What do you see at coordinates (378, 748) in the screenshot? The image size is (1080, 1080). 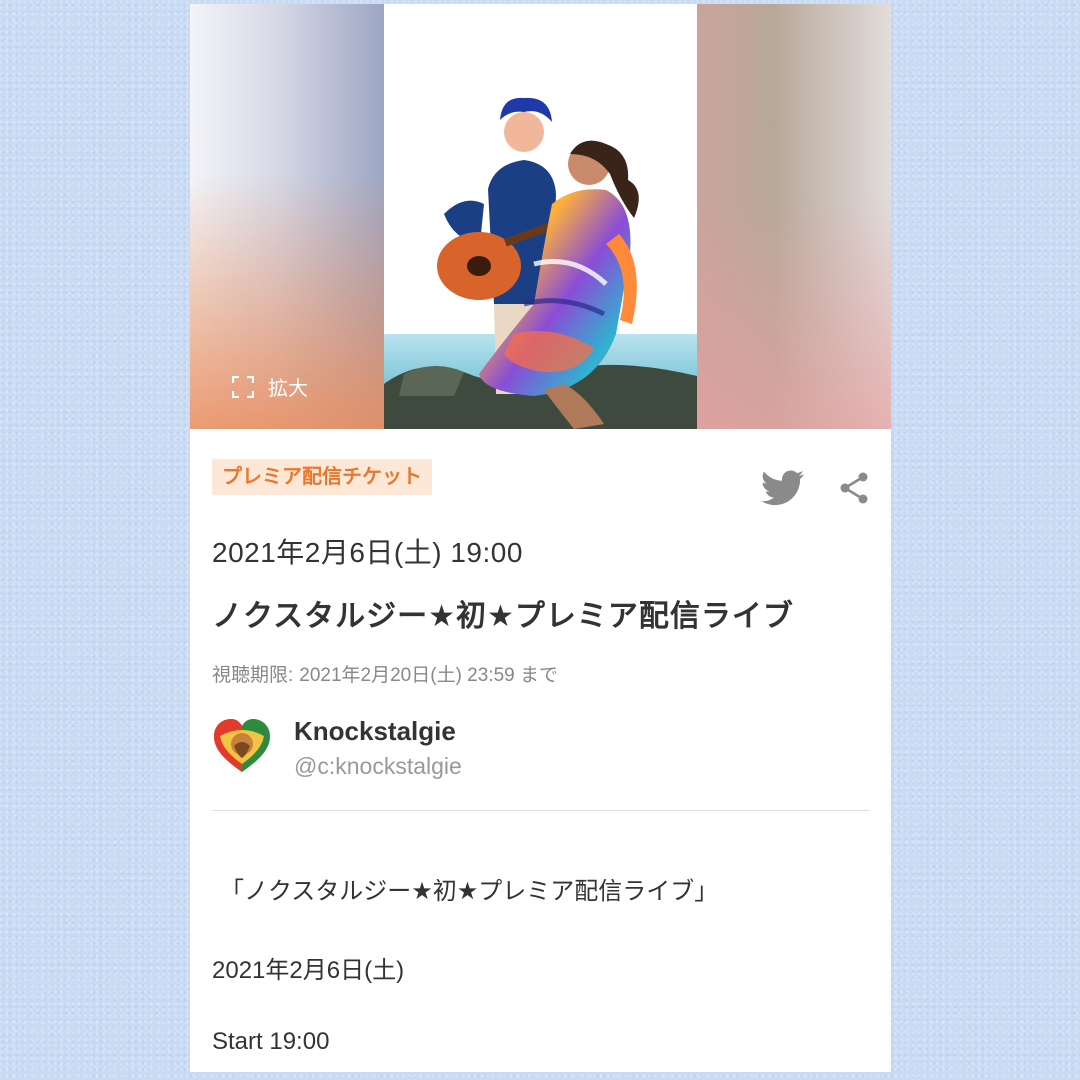 I see `organizer-text: Knockstalgie @c:knockstalgie` at bounding box center [378, 748].